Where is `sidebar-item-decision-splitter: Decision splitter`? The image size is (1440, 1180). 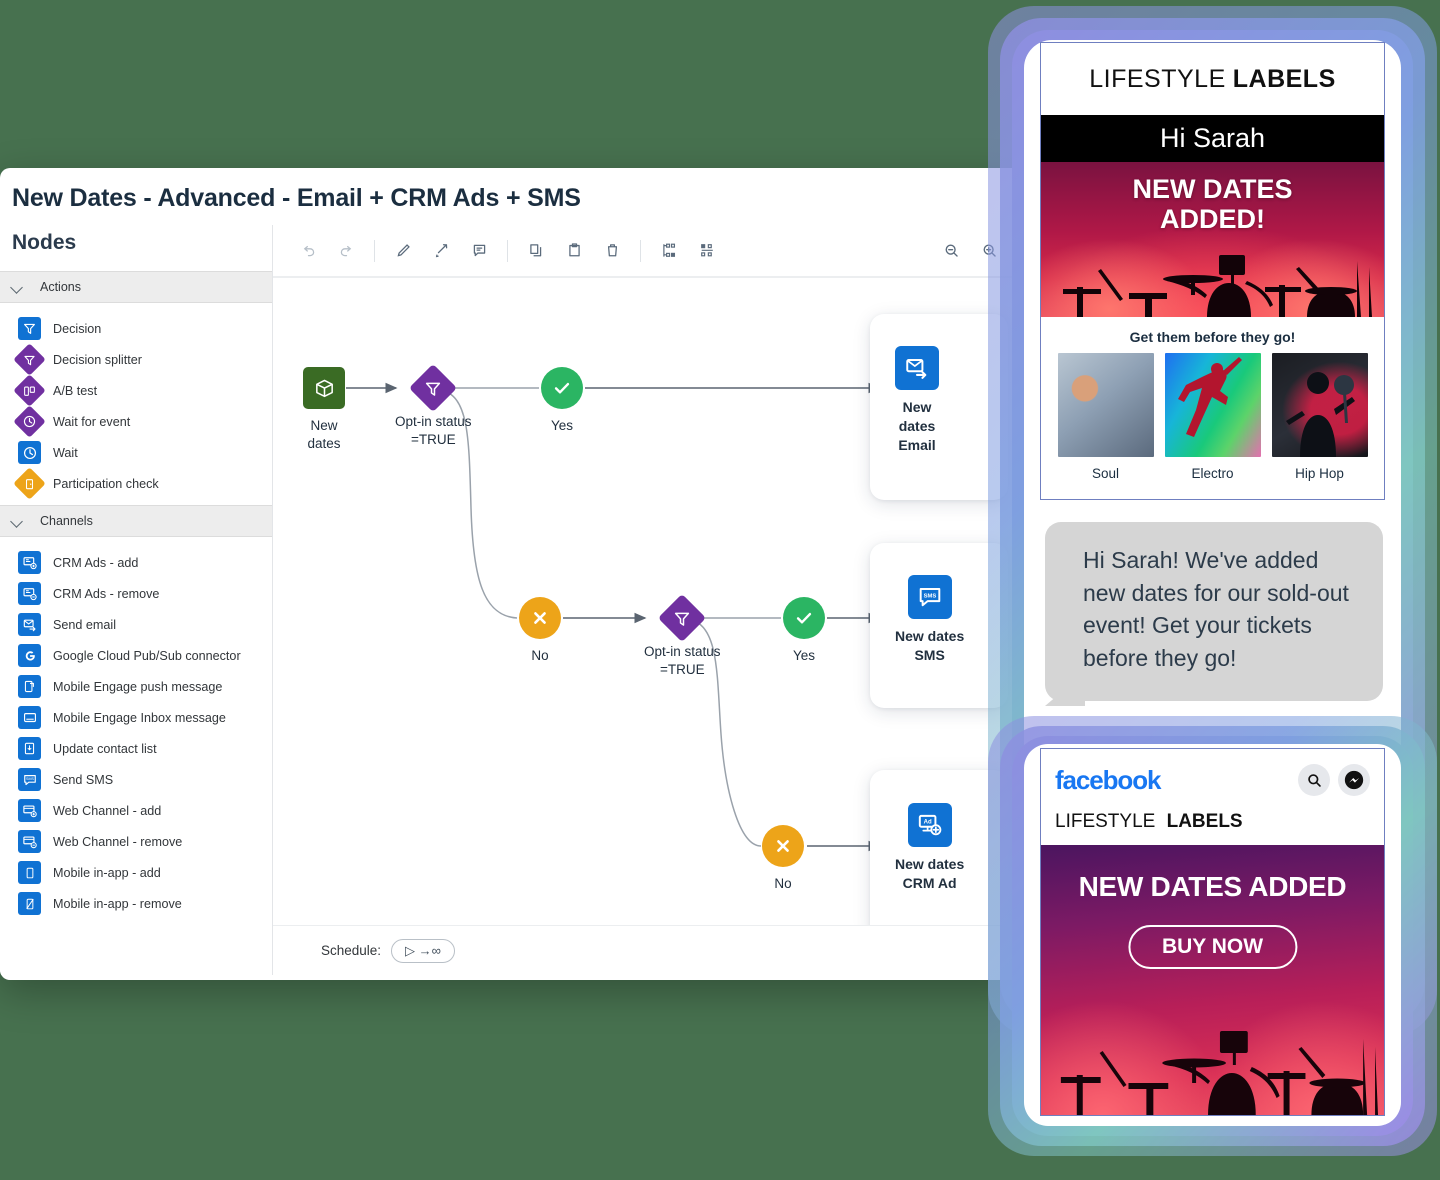
sidebar-item-decision-splitter: Decision splitter is located at coordinates (136, 359).